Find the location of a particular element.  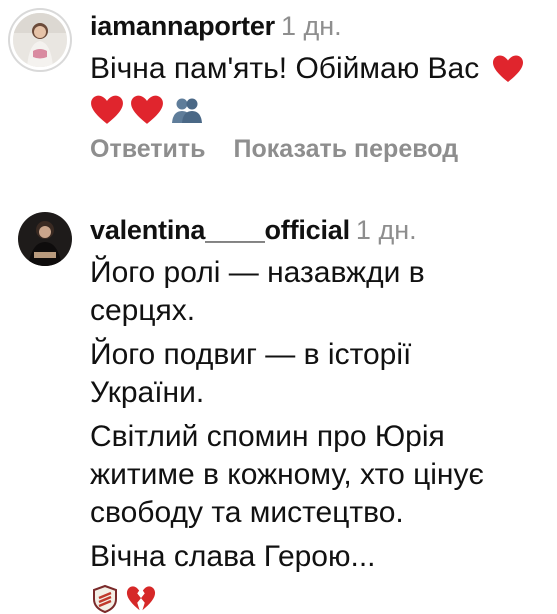

comment-actions: Ответить Показать перевод is located at coordinates (288, 149).